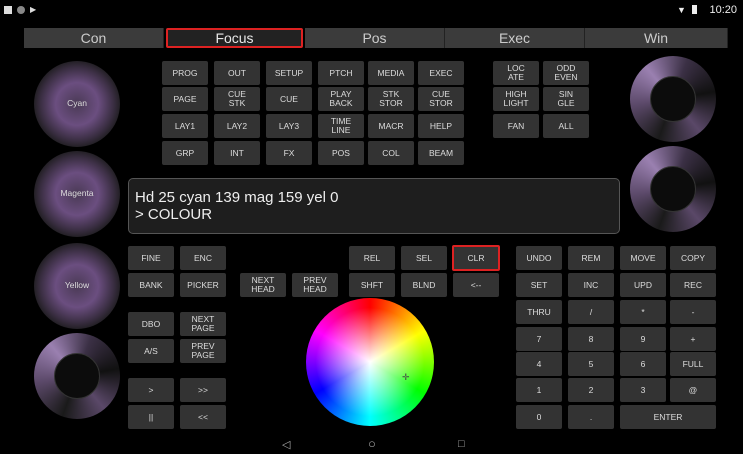  Describe the element at coordinates (372, 285) in the screenshot. I see `shift-button: SHFT` at that location.